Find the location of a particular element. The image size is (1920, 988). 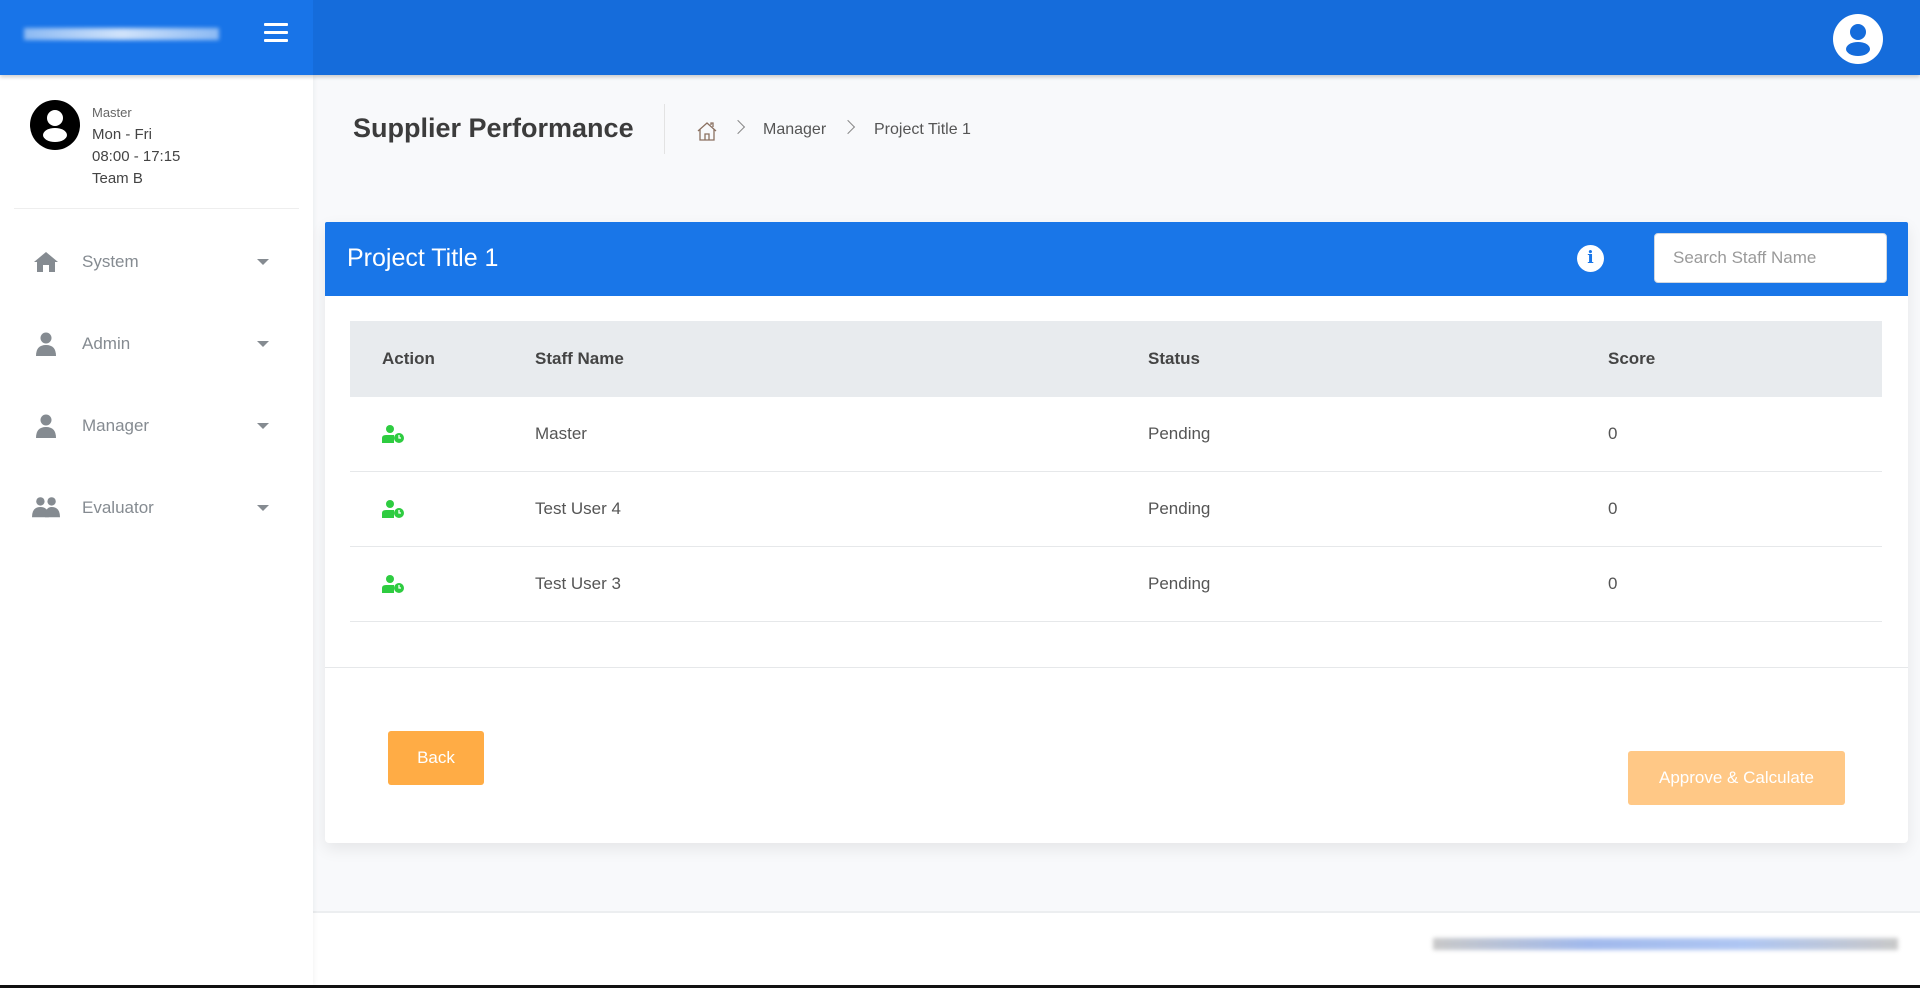

table-row: Test User 4 Pending 0 is located at coordinates (1116, 509).